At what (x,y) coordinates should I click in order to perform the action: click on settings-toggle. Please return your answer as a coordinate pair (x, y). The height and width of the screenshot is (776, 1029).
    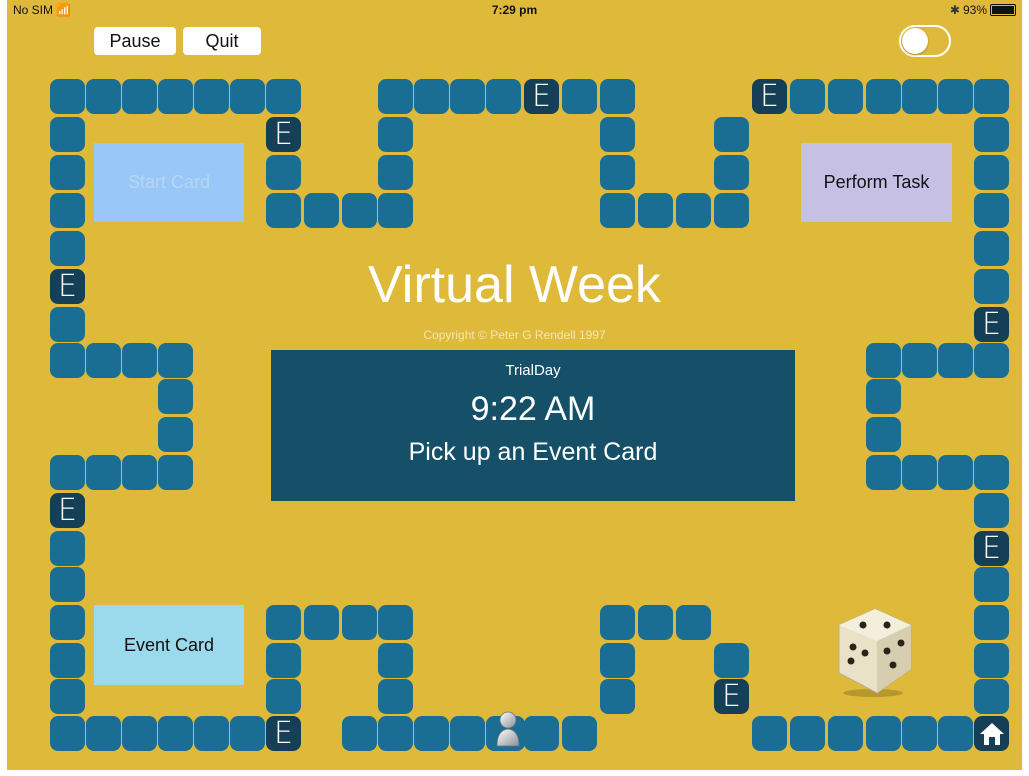
    Looking at the image, I should click on (925, 41).